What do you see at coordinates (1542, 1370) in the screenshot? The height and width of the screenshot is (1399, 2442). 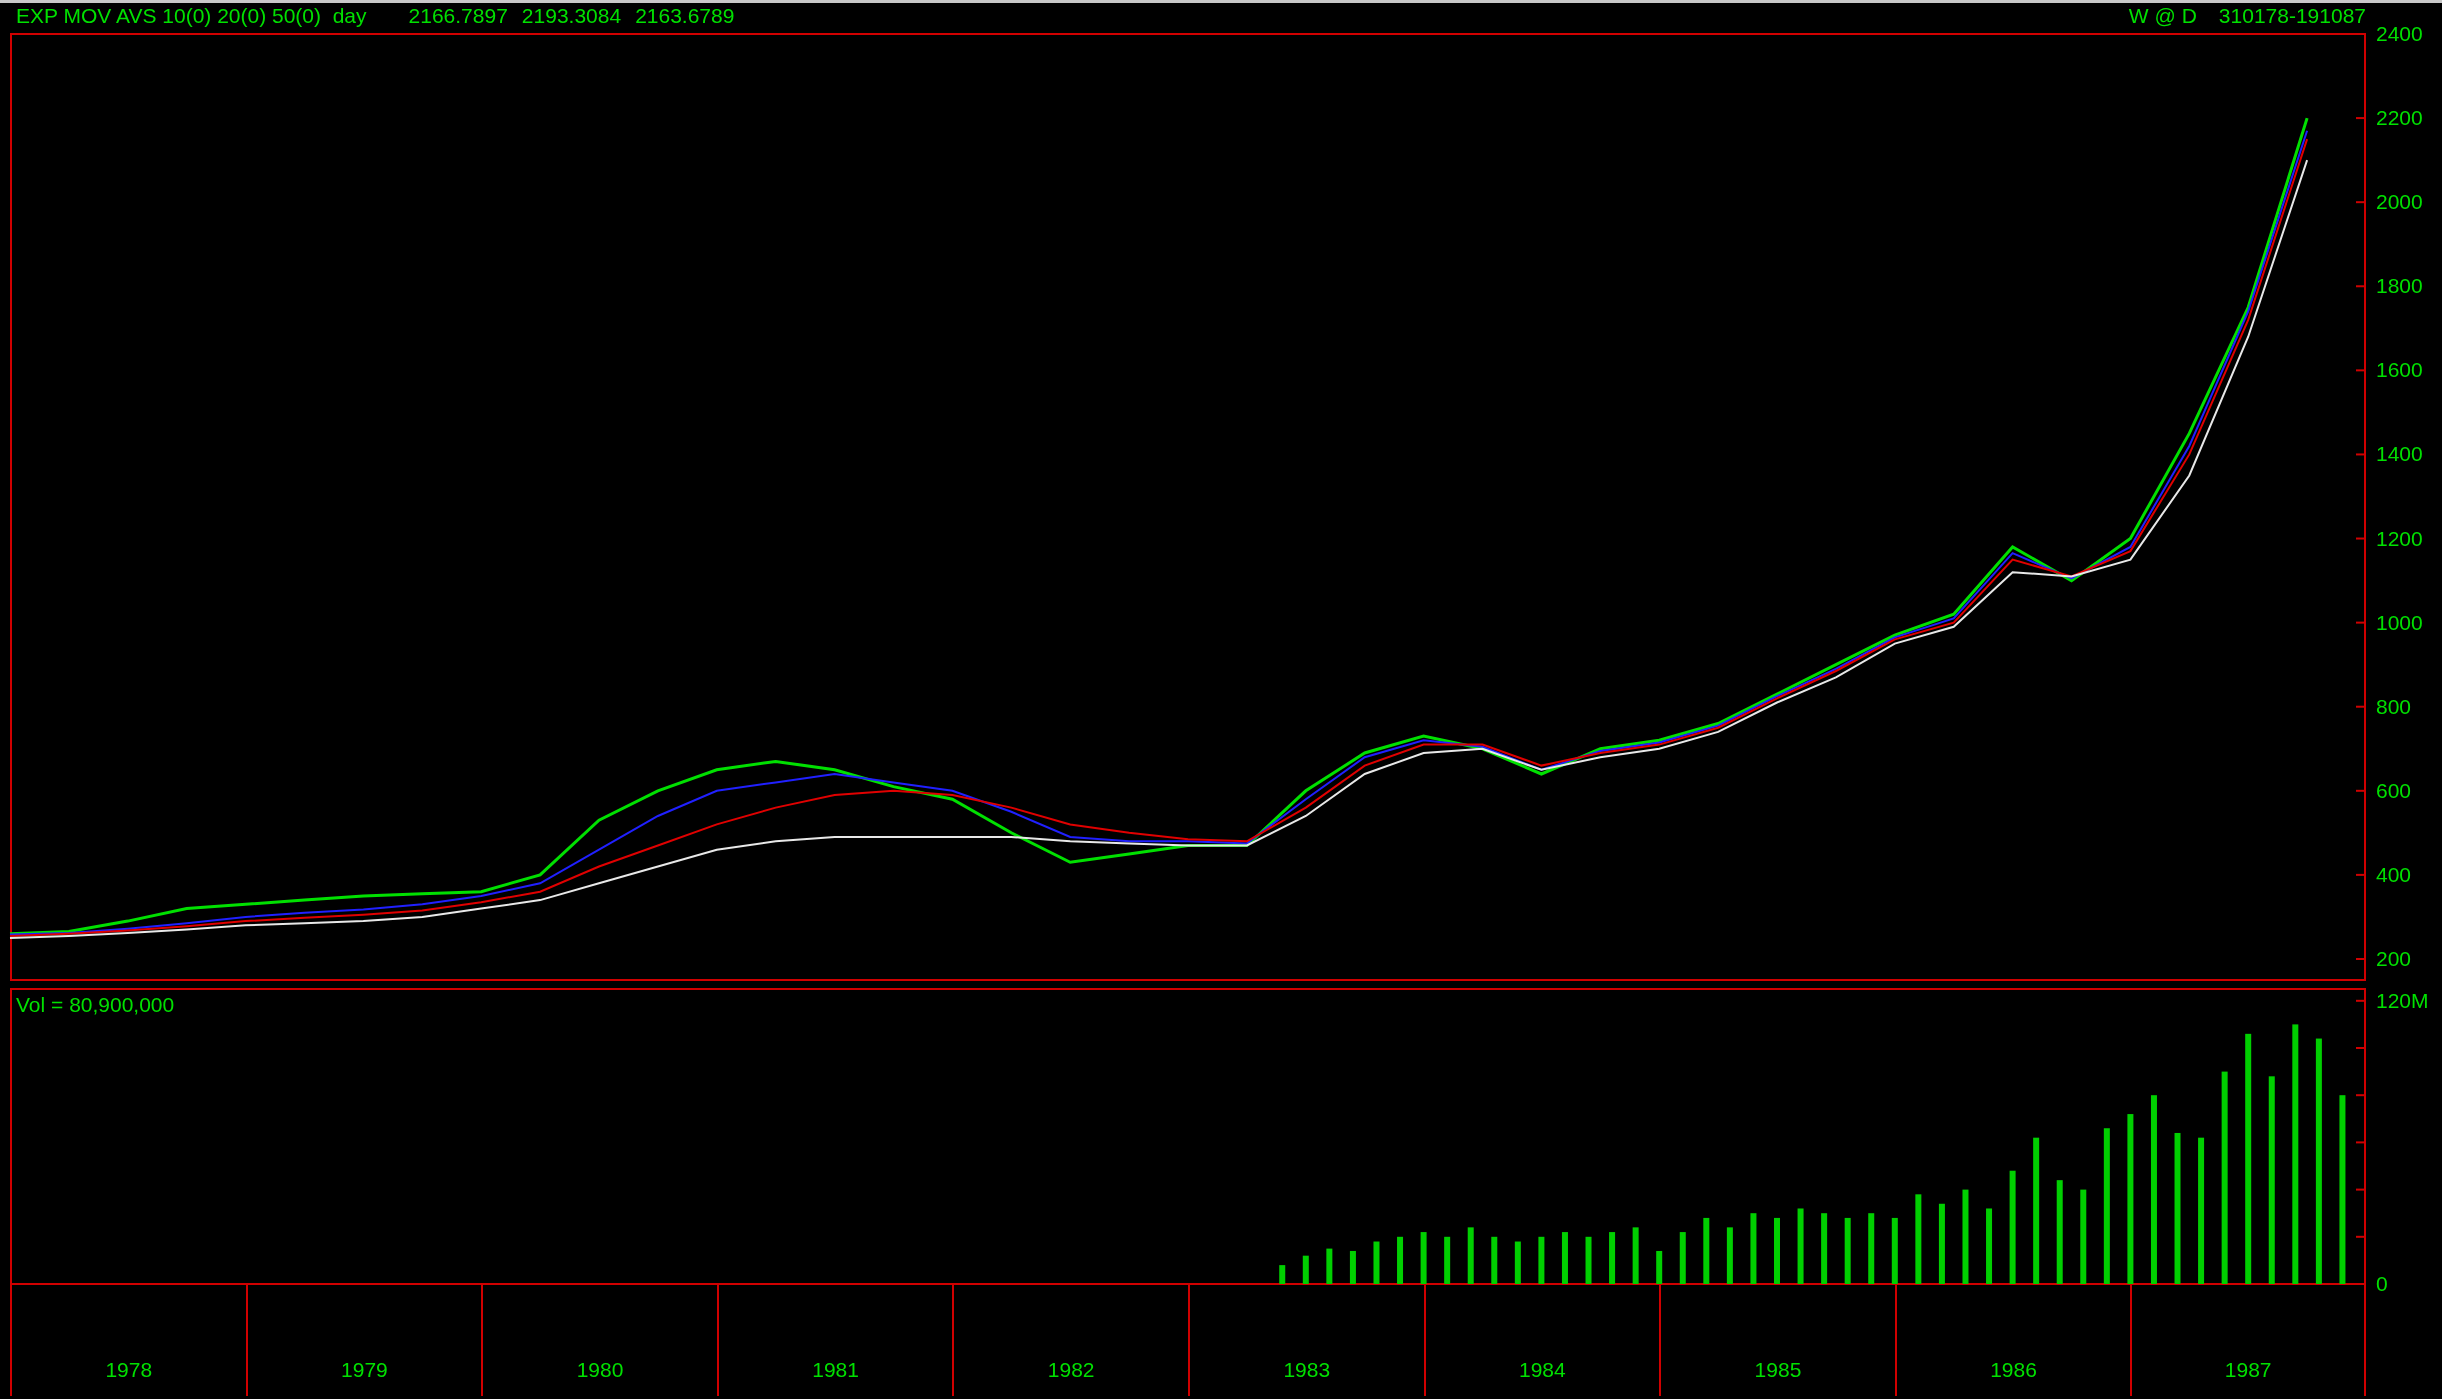 I see `year-label: 1984` at bounding box center [1542, 1370].